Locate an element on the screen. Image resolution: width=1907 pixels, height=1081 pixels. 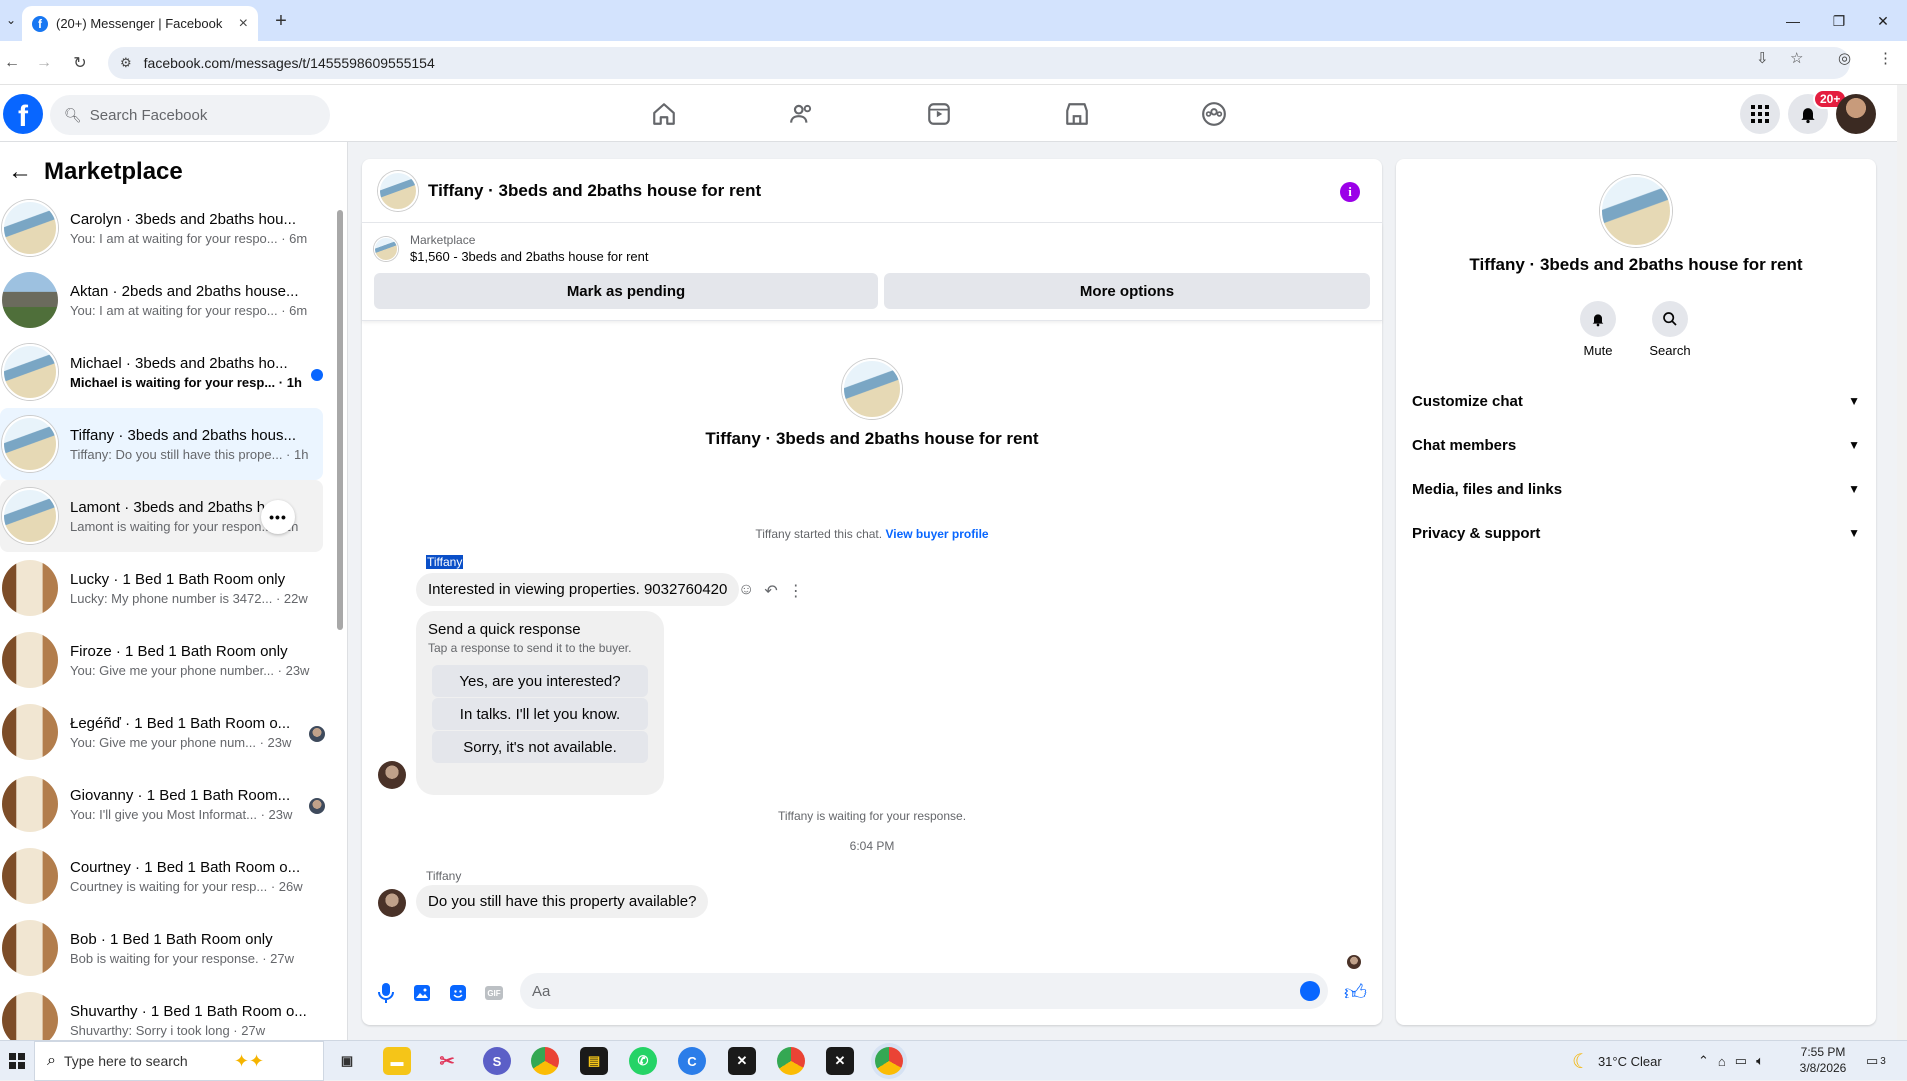
search-action: Search is located at coordinates (1670, 329).